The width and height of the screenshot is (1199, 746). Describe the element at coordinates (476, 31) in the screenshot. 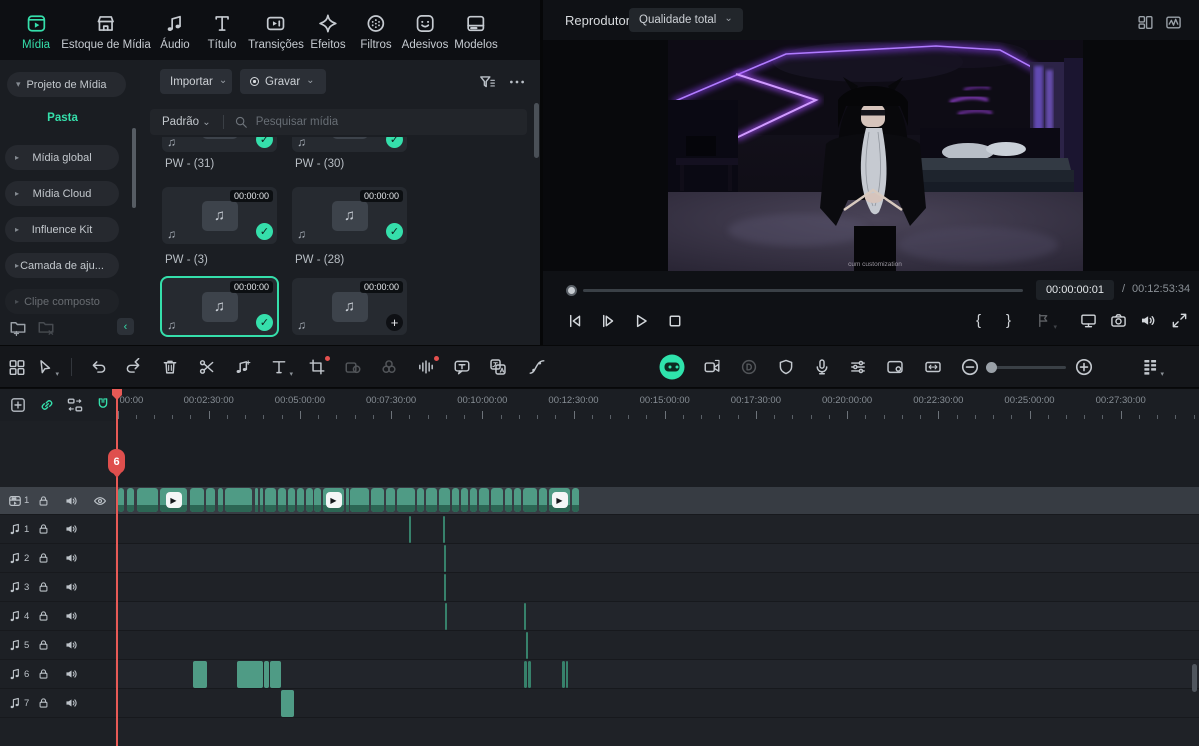

I see `tab-modelos: Modelos` at that location.